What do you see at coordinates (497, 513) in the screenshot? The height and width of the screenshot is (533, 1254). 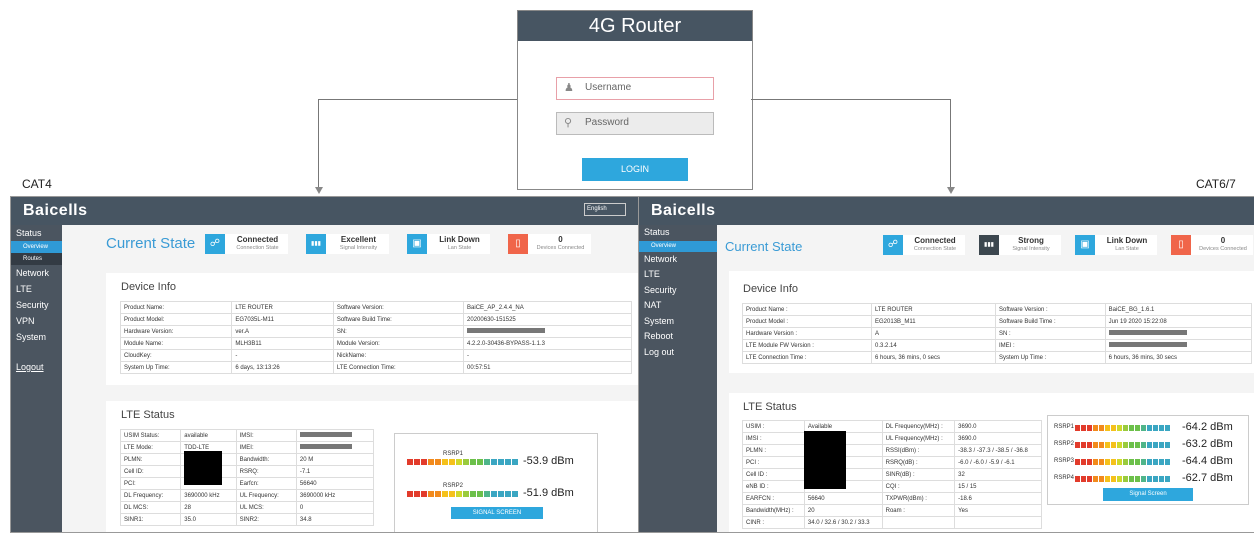 I see `signal-screen-button: SIGNAL SCREEN` at bounding box center [497, 513].